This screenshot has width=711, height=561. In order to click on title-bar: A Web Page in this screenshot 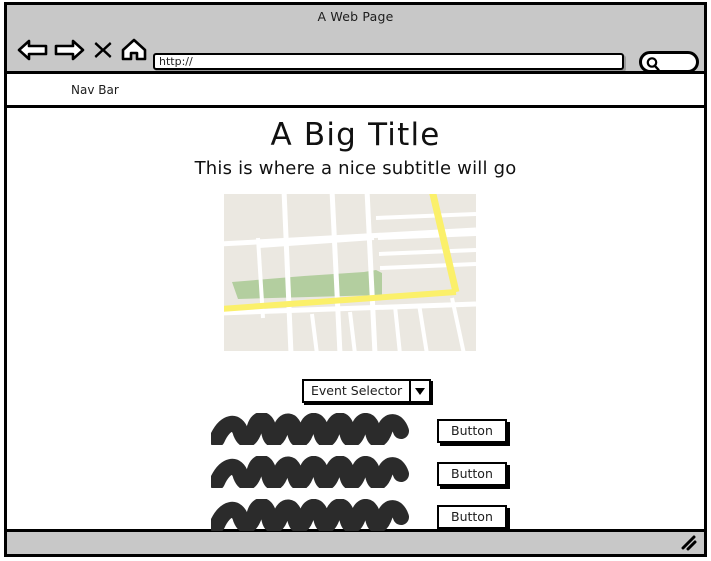, I will do `click(355, 16)`.